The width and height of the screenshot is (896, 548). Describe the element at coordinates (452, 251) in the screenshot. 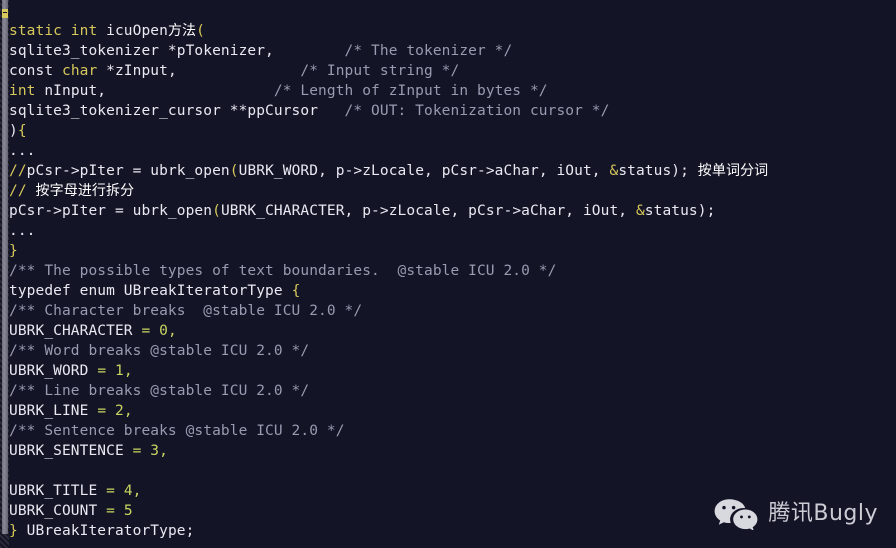

I see `code-line: }` at that location.